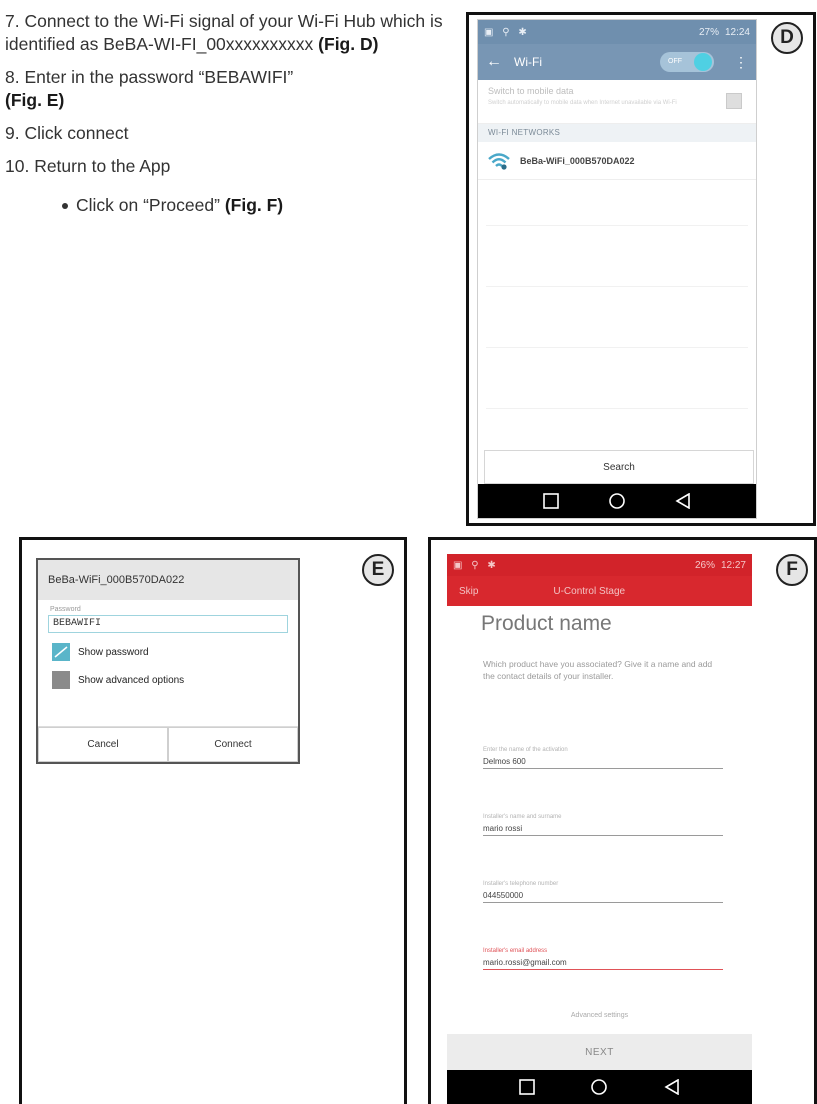  I want to click on status-battery: 27%, so click(708, 32).